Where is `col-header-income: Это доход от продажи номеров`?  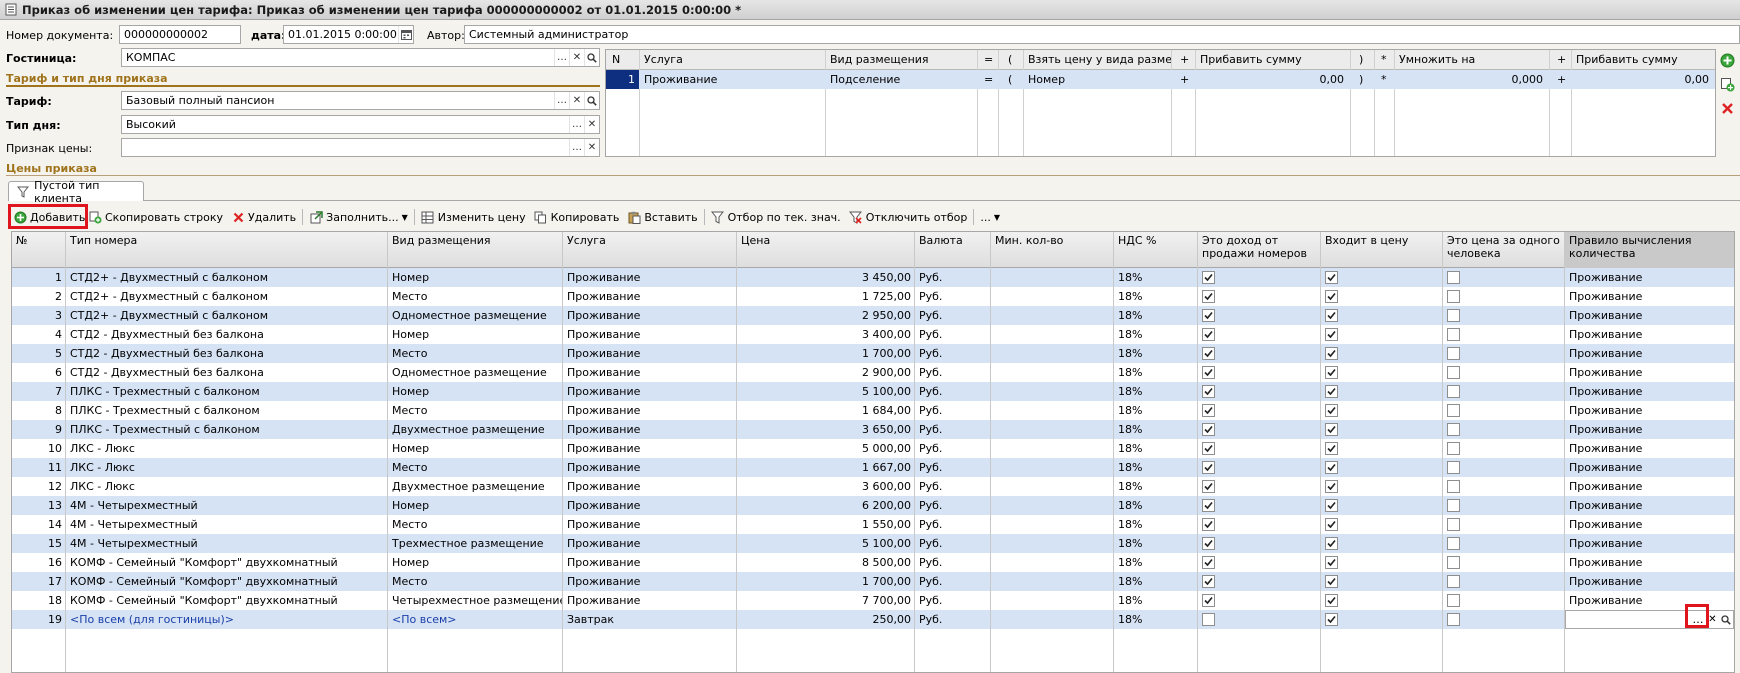 col-header-income: Это доход от продажи номеров is located at coordinates (1259, 250).